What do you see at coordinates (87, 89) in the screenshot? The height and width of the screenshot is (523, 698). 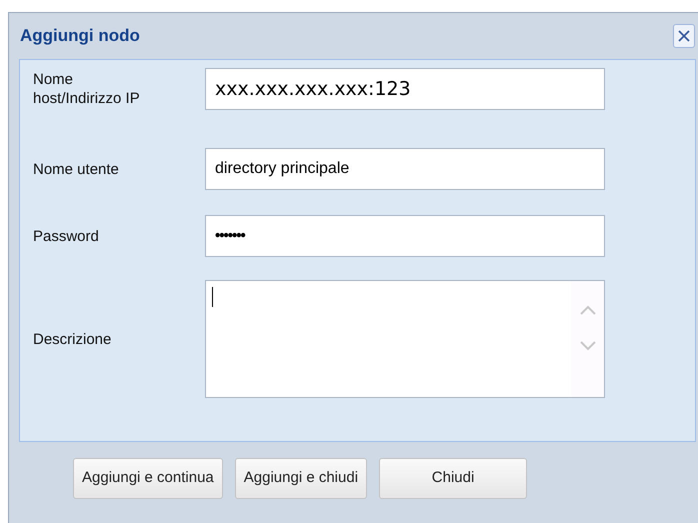 I see `field-label: Nome host/Indirizzo IP` at bounding box center [87, 89].